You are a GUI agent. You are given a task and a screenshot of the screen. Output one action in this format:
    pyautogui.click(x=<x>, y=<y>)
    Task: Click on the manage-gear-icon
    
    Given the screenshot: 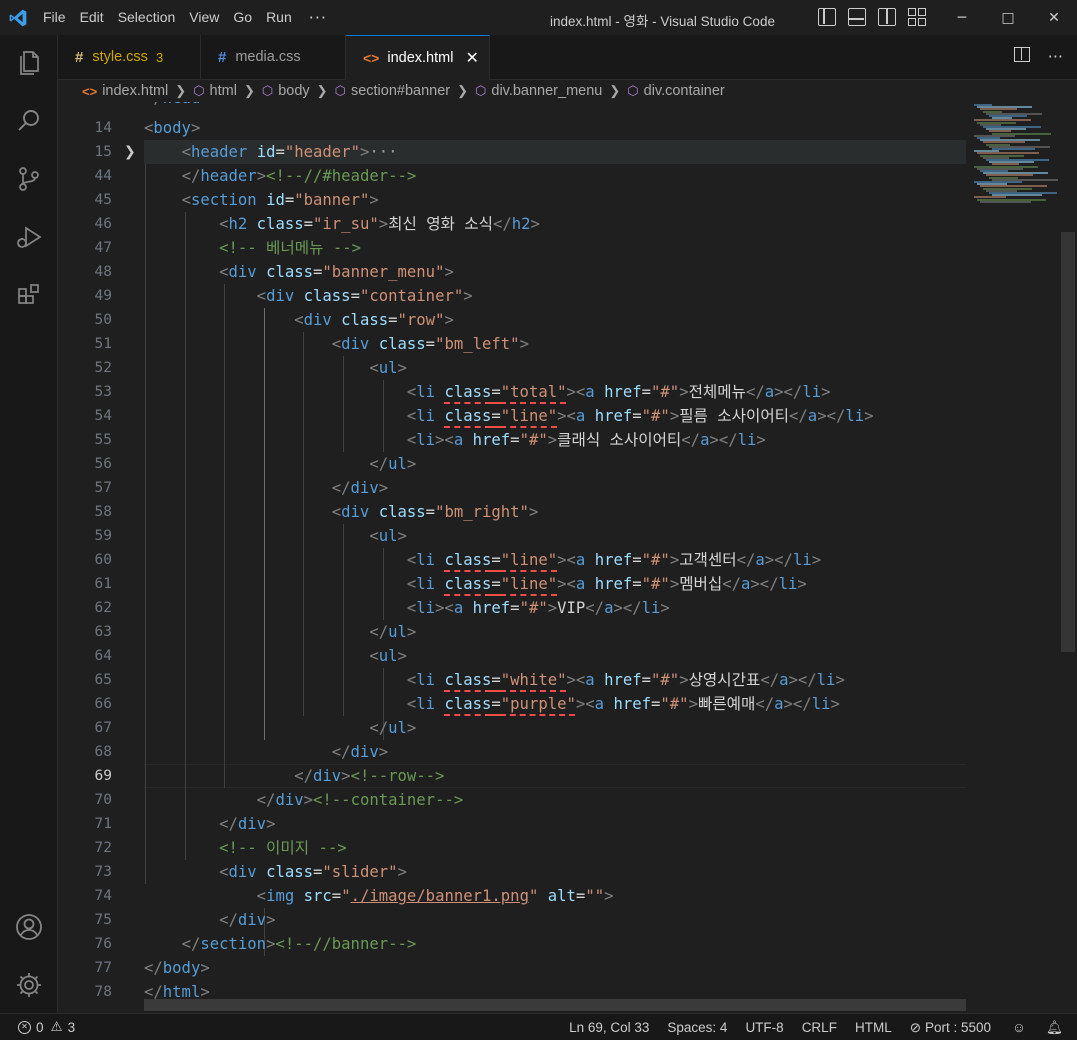 What is the action you would take?
    pyautogui.click(x=29, y=985)
    